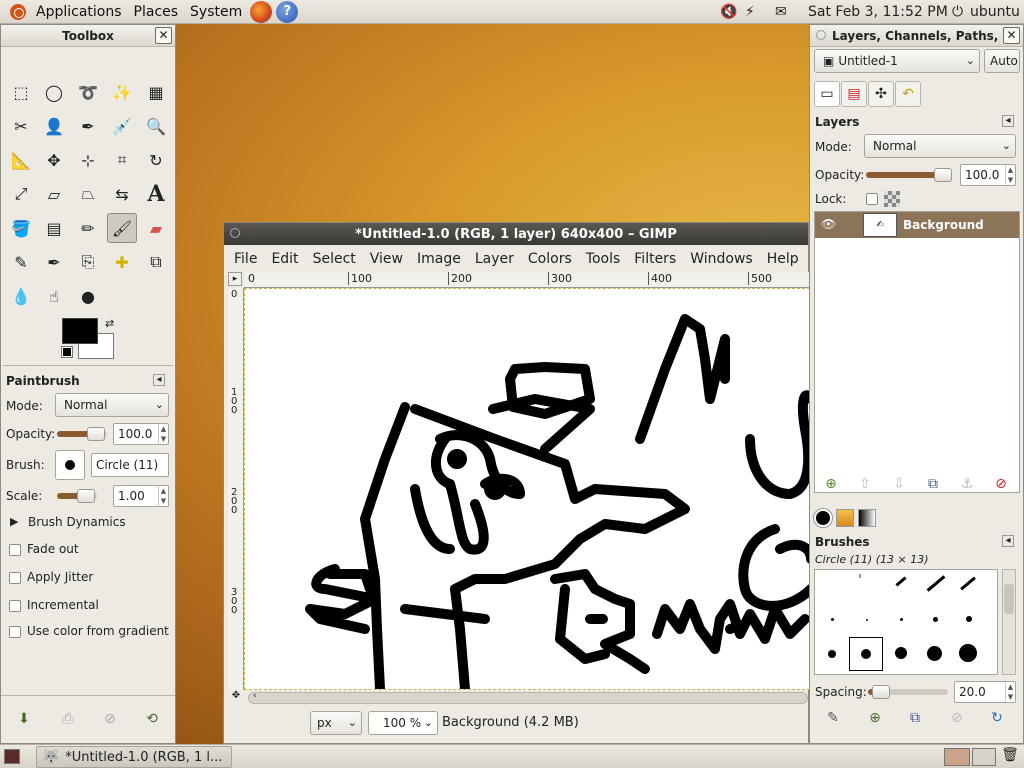  Describe the element at coordinates (12, 756) in the screenshot. I see `show-desktop-icon` at that location.